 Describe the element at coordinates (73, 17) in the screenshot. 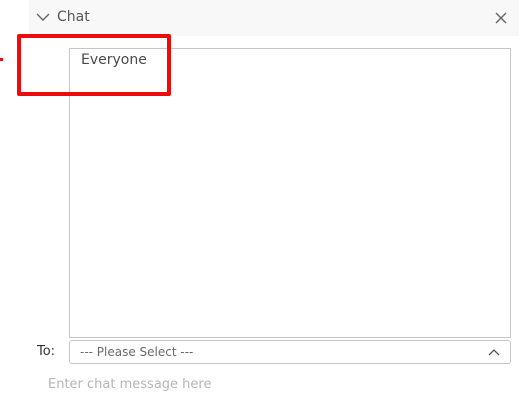

I see `panel-title: Chat` at that location.